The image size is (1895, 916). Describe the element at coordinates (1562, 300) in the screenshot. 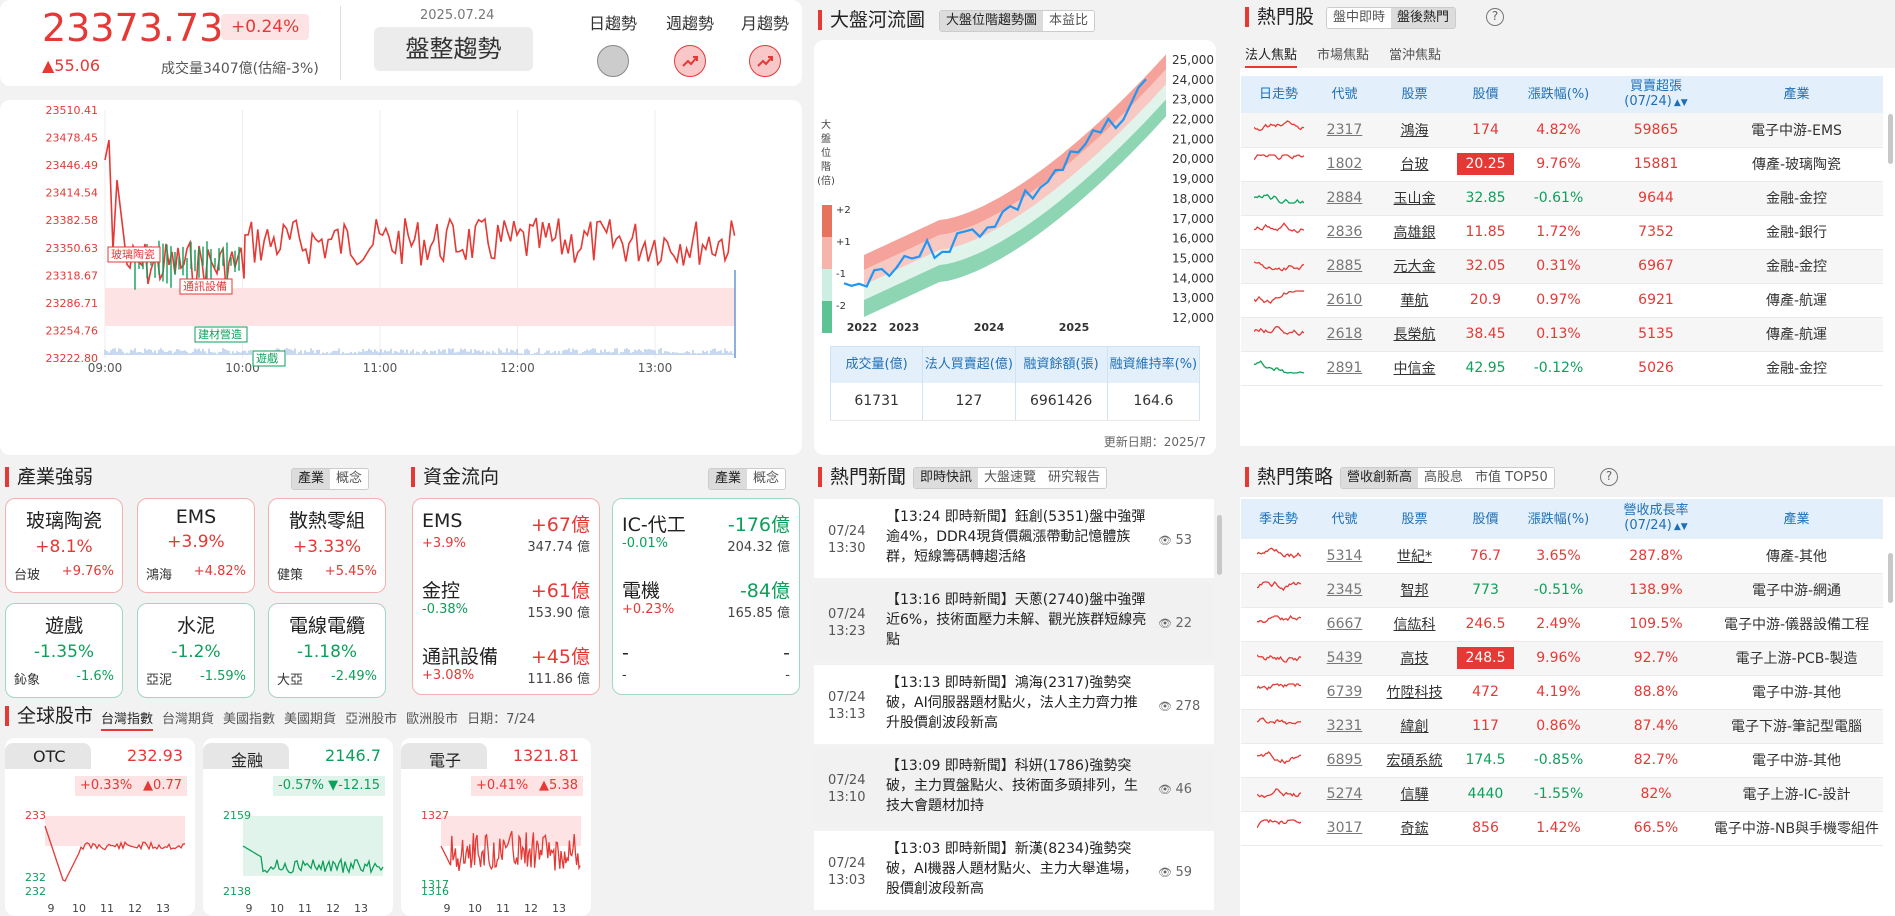

I see `table-row: 2610 華航 20.9 0.97% 6921 傳產-航運` at that location.